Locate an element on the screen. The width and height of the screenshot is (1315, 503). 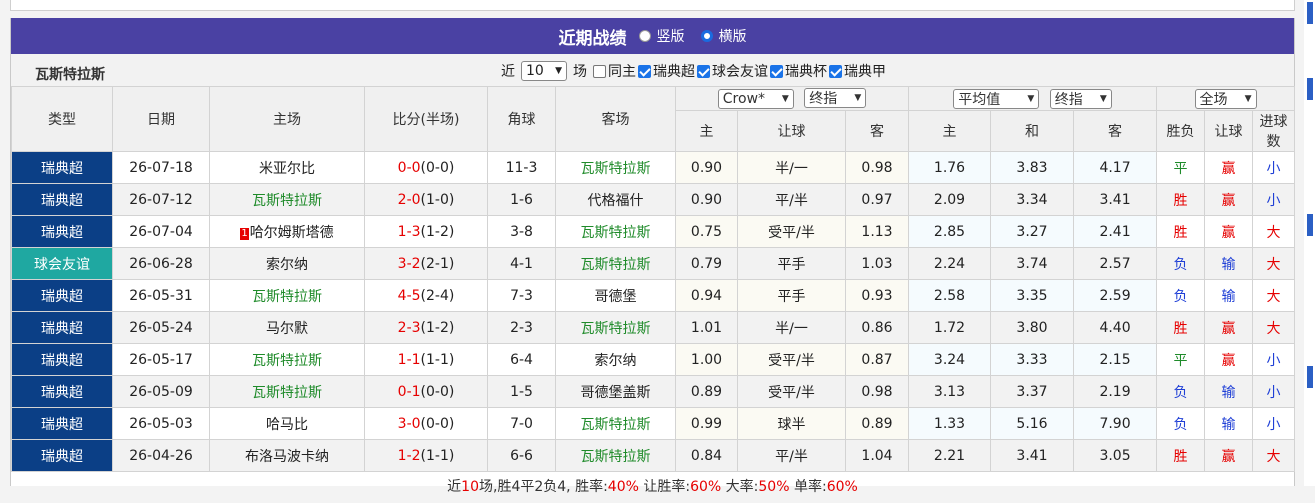
score-cell: 0-1(0-0) is located at coordinates (426, 391).